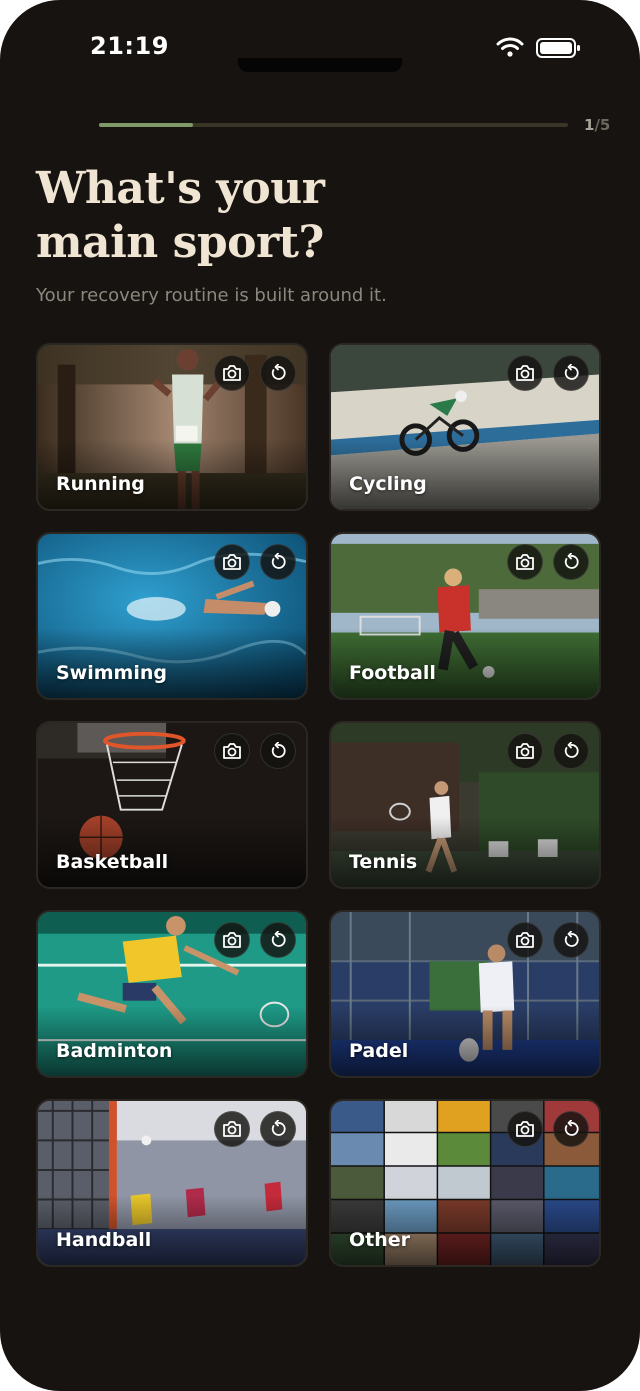  What do you see at coordinates (172, 805) in the screenshot?
I see `sport-card-basketball: Basketball` at bounding box center [172, 805].